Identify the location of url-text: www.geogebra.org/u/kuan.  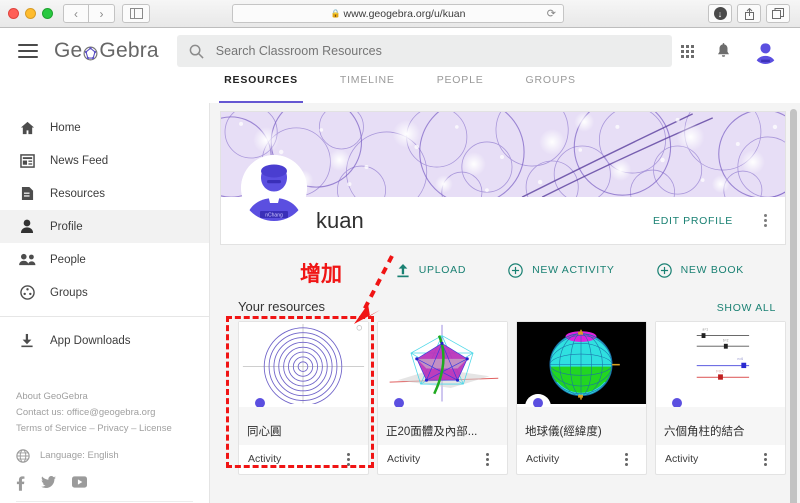
(404, 13).